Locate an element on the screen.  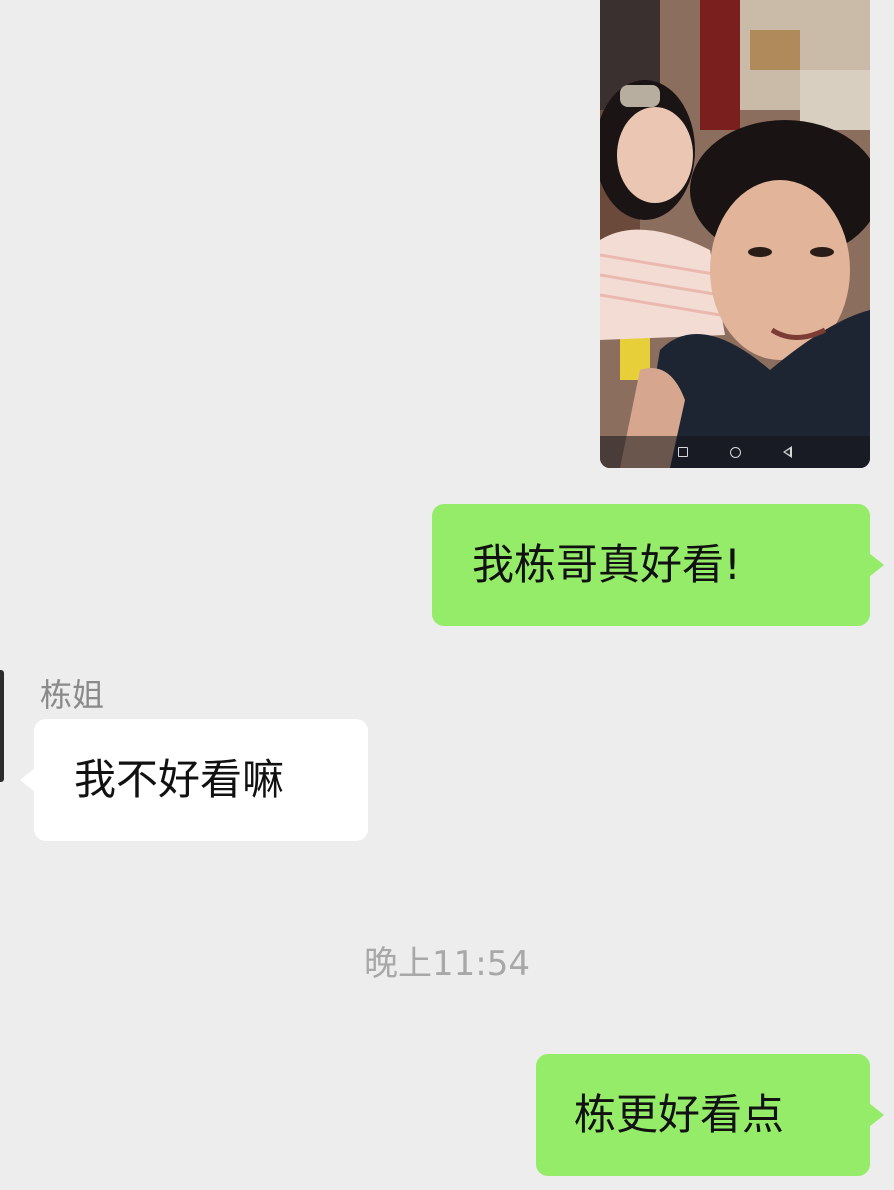
received-message-bubble: 我不好看嘛 is located at coordinates (194, 780).